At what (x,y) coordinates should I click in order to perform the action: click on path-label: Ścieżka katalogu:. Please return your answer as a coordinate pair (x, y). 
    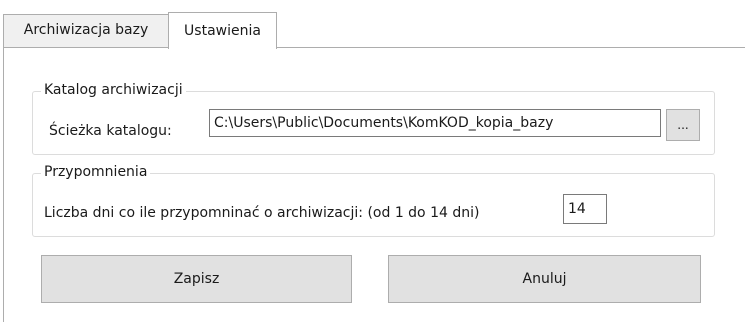
    Looking at the image, I should click on (110, 131).